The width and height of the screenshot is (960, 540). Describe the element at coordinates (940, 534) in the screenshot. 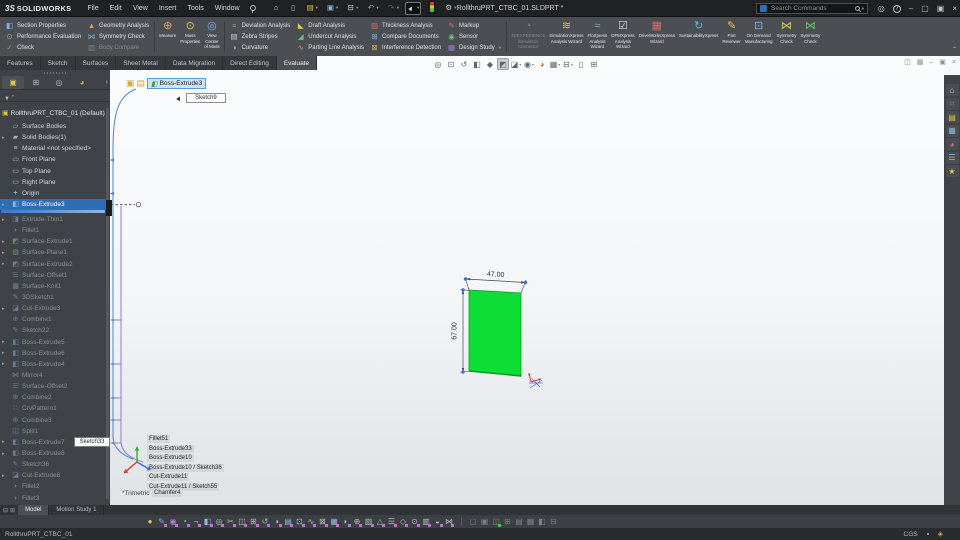

I see `status-resources-icon` at that location.